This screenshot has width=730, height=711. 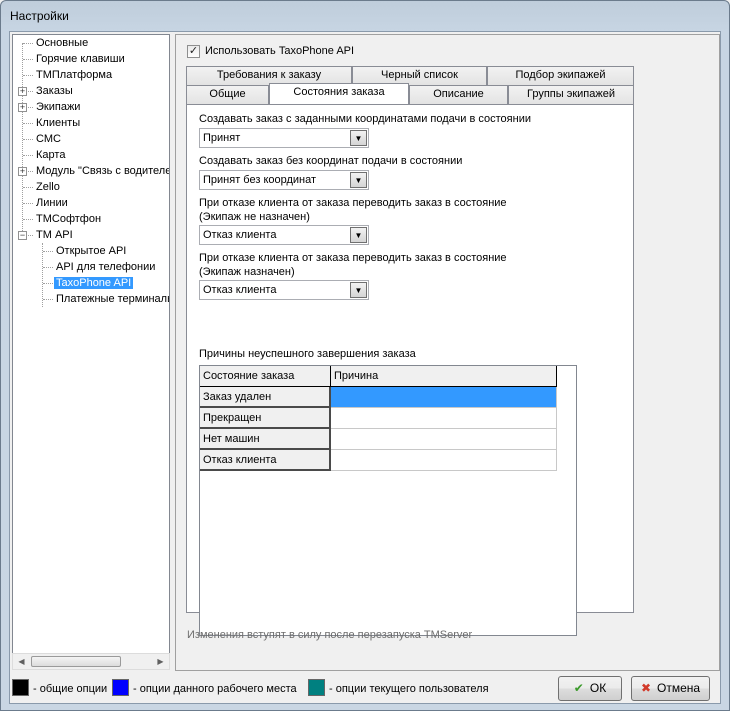 I want to click on scroll-right-icon: ▶, so click(x=160, y=661).